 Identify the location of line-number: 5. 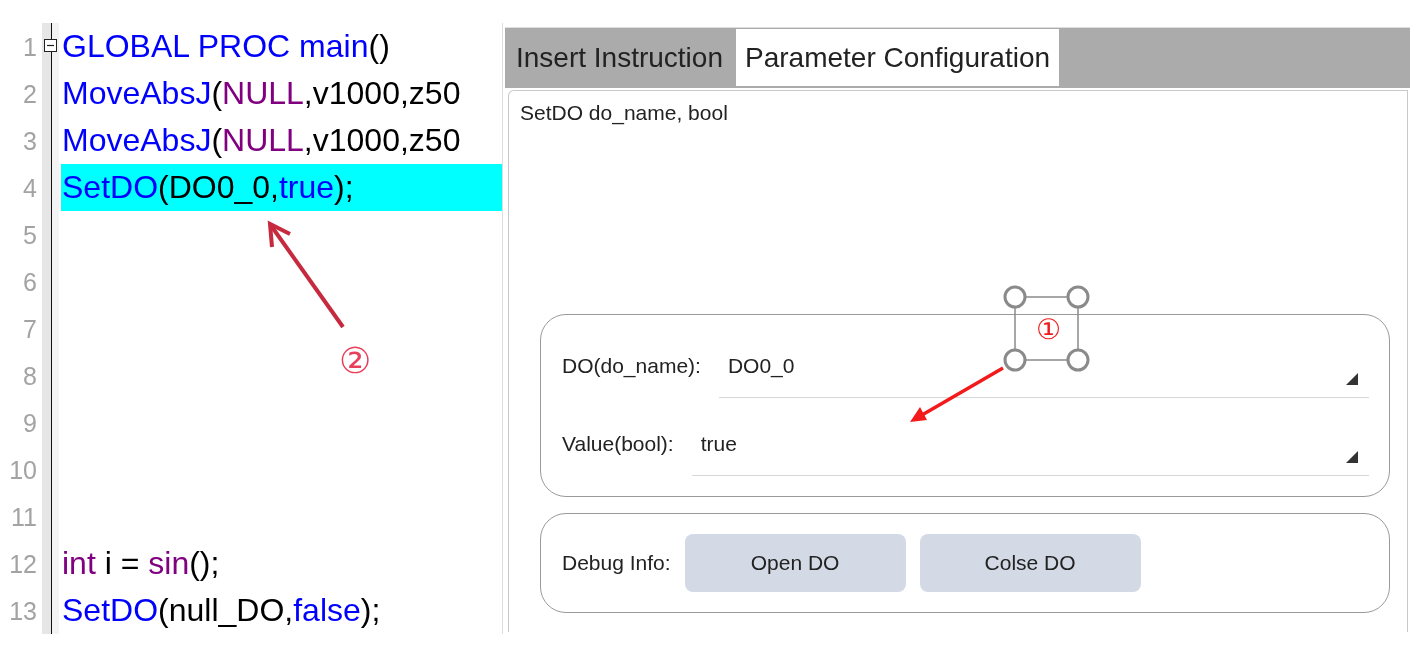
(30, 234).